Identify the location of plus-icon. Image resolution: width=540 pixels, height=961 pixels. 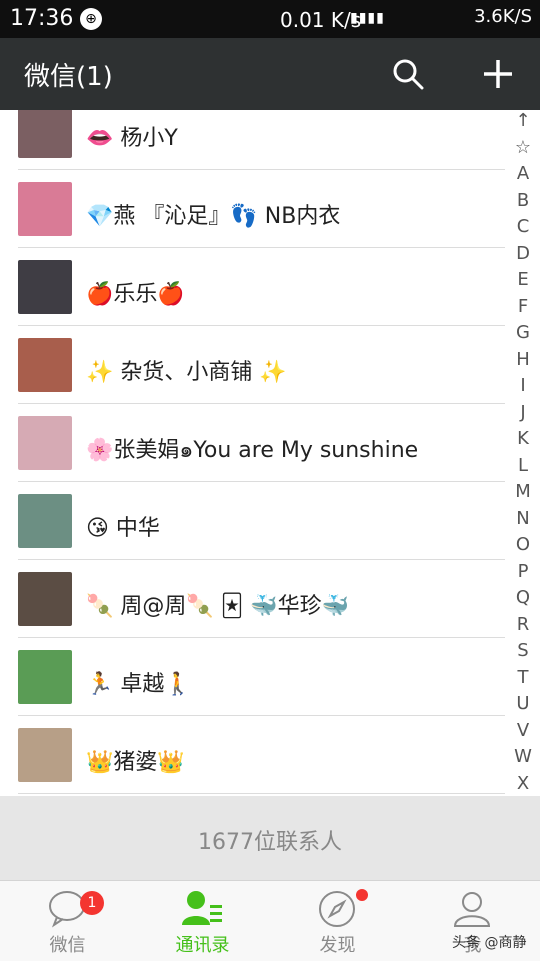
(498, 74).